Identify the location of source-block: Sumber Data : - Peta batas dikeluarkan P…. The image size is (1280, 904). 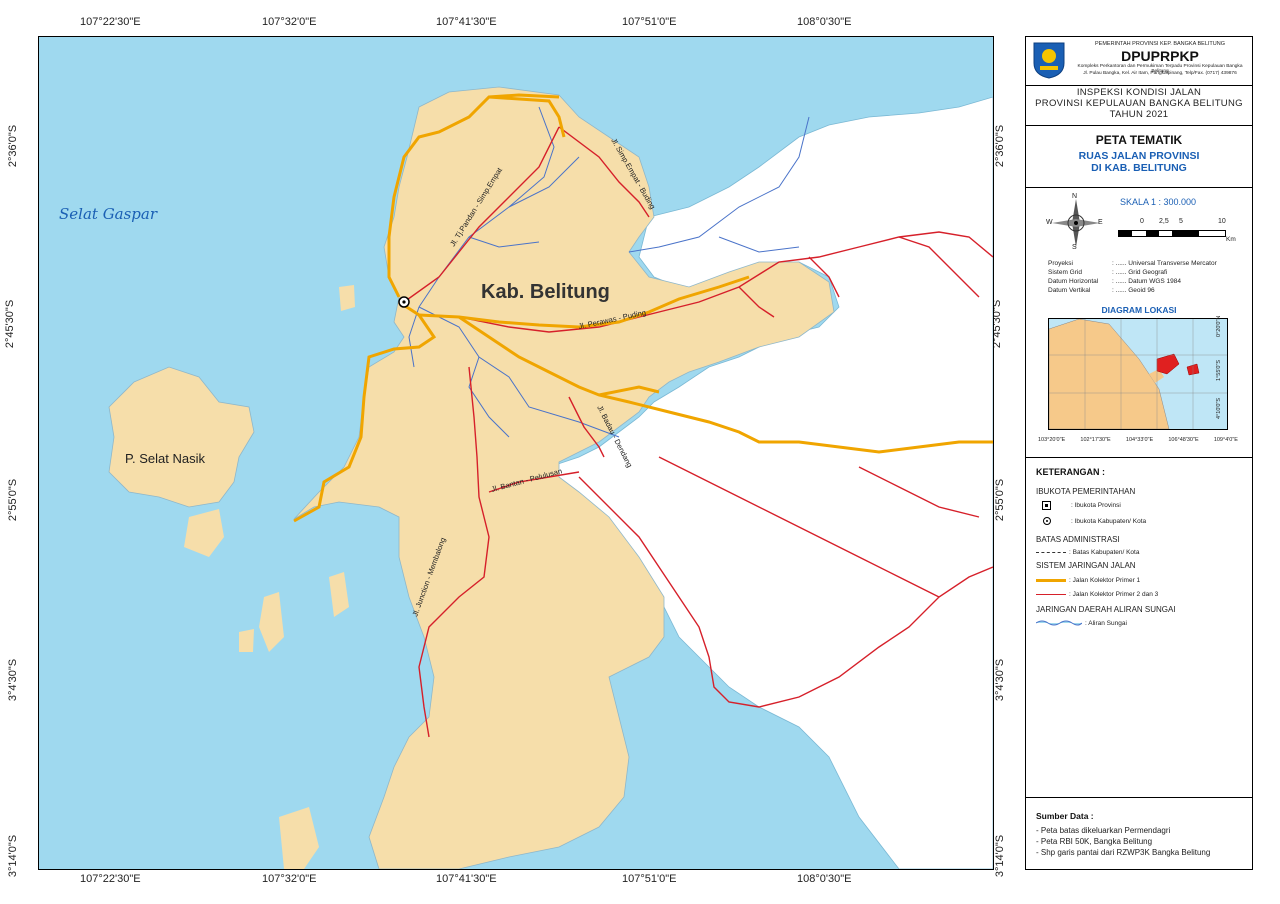
(1139, 833).